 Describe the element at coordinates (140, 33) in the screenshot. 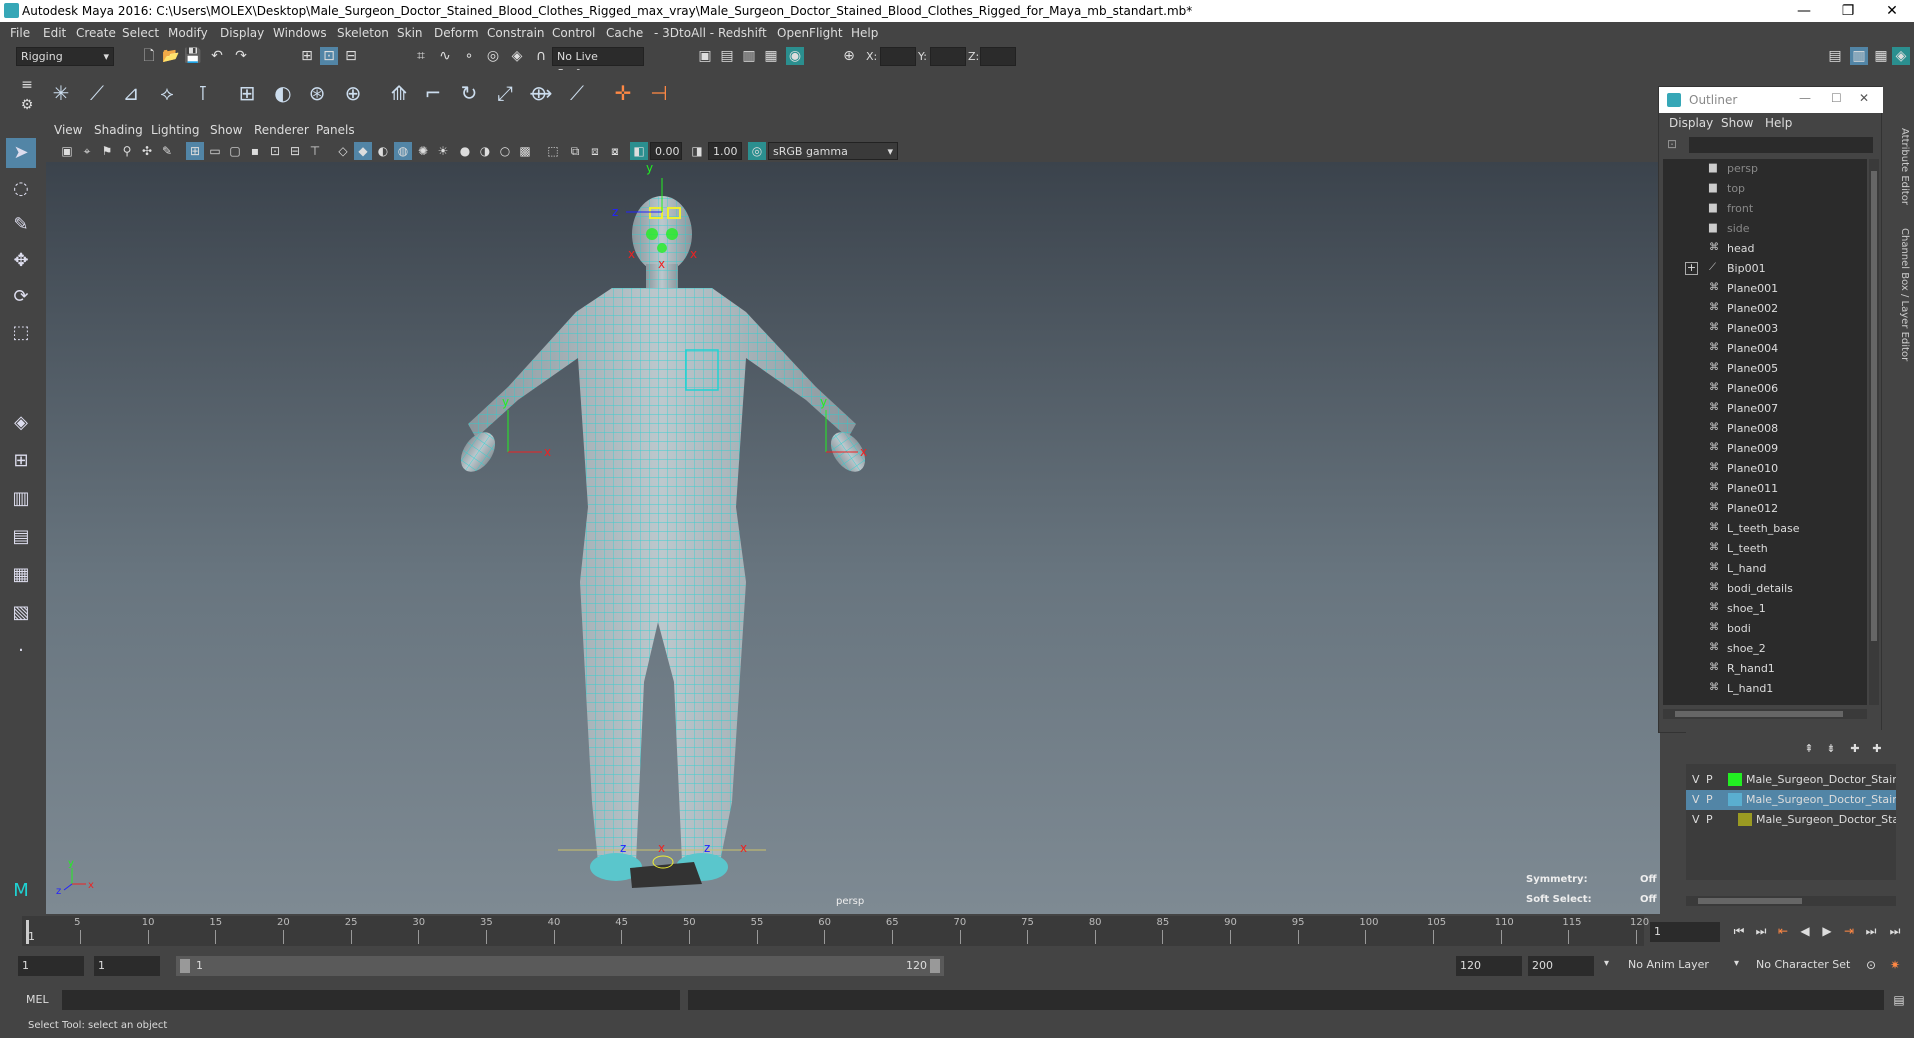

I see `menu-select: Select` at that location.